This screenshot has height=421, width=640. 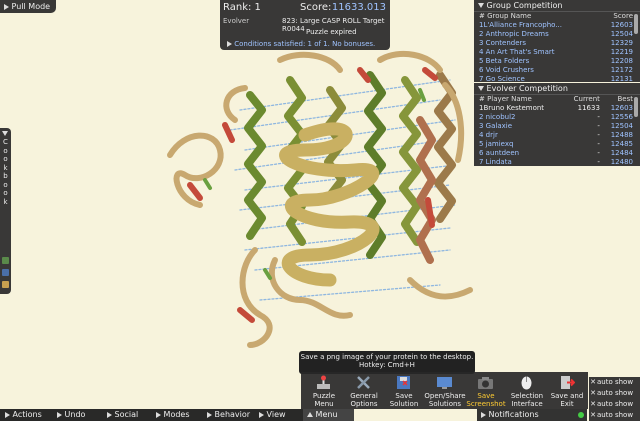 What do you see at coordinates (232, 414) in the screenshot?
I see `menu-label: Behavior` at bounding box center [232, 414].